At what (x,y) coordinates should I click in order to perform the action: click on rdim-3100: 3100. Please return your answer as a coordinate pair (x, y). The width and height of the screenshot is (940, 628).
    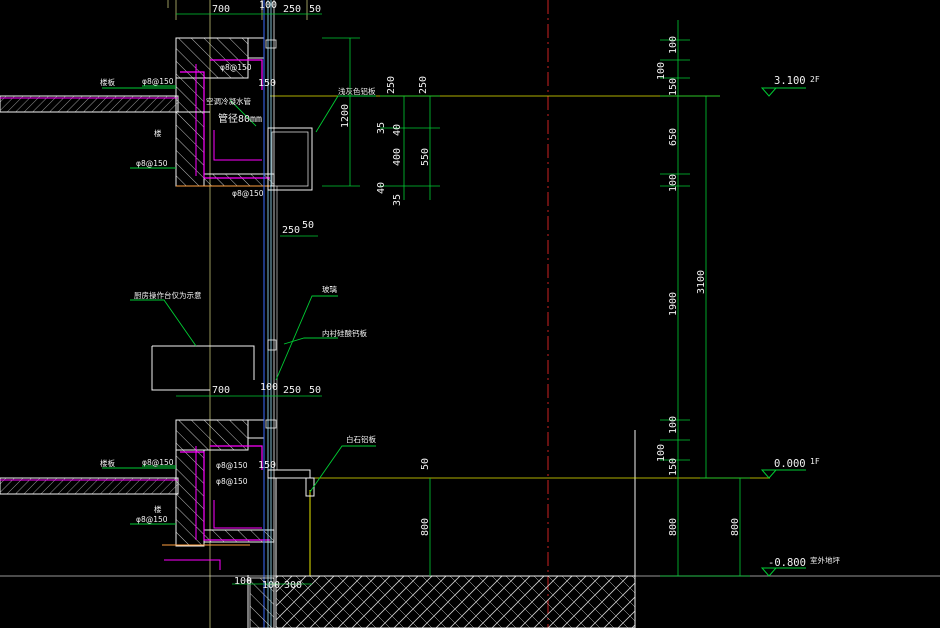
    Looking at the image, I should click on (701, 282).